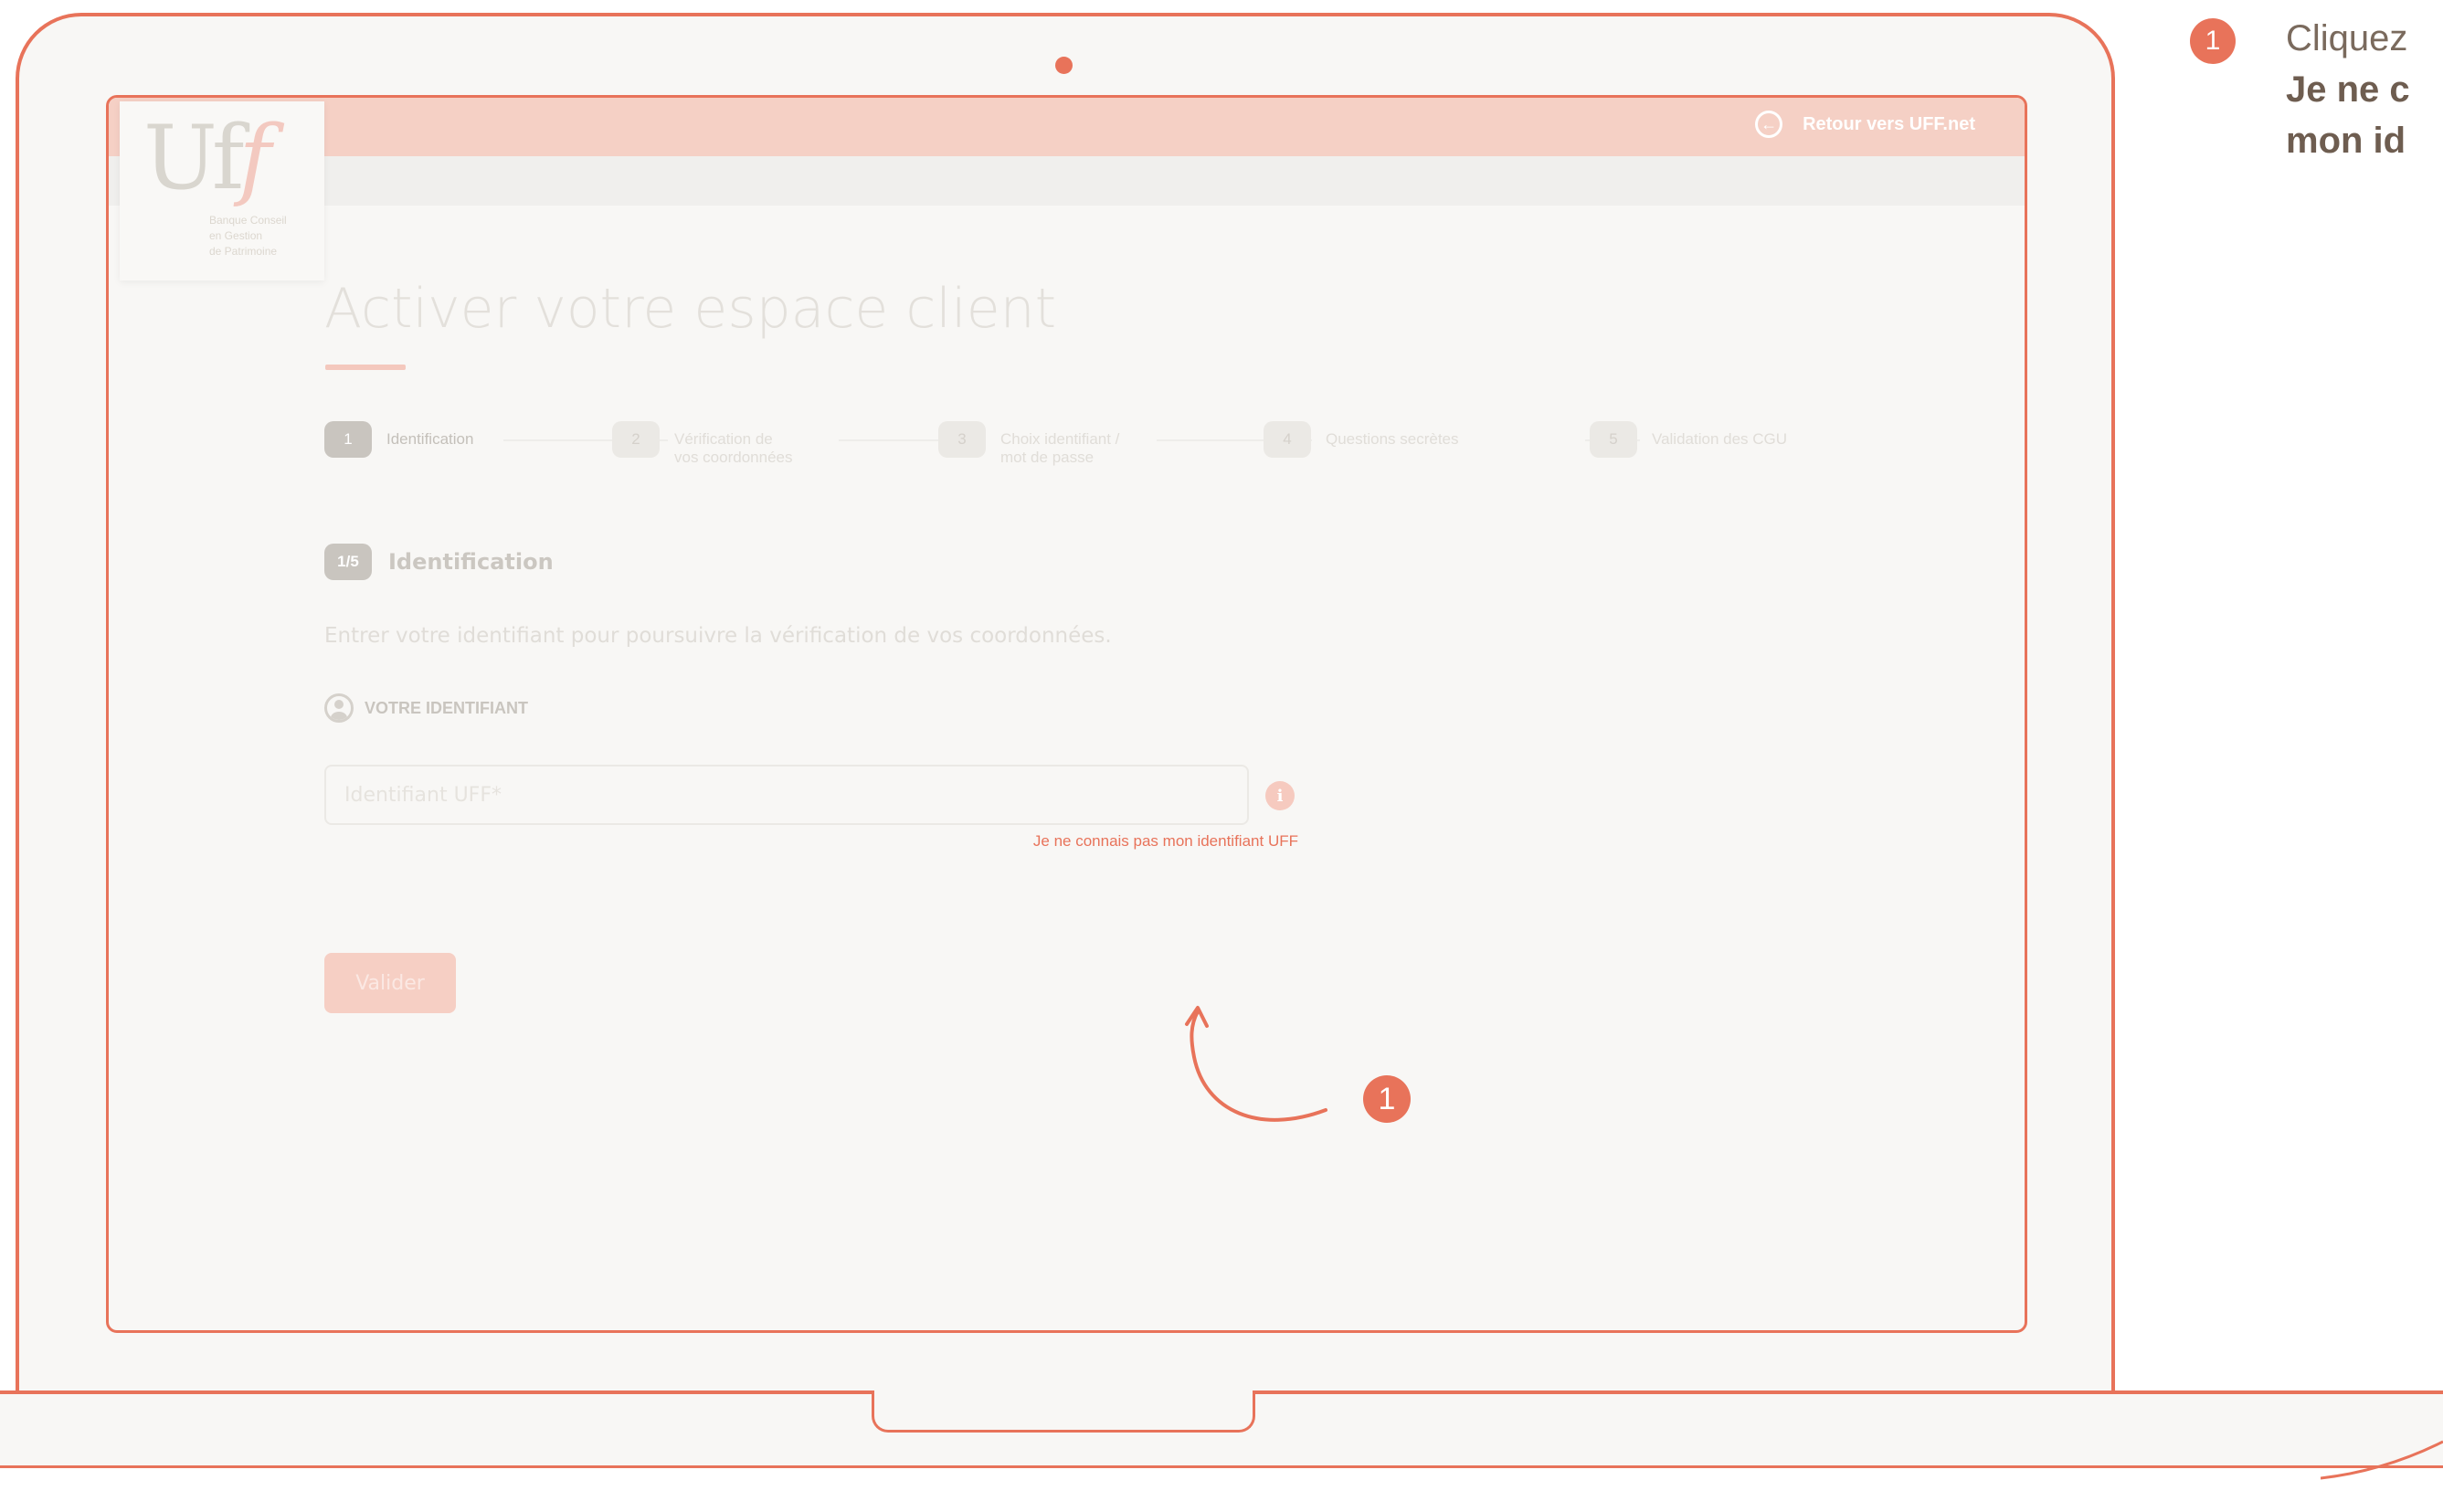  Describe the element at coordinates (691, 309) in the screenshot. I see `page-title: Activer votre espace client` at that location.